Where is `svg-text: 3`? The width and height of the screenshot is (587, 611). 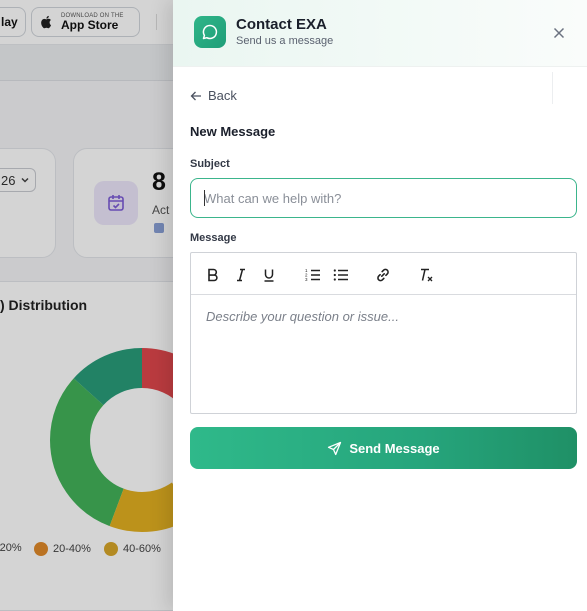
svg-text: 3 is located at coordinates (306, 279).